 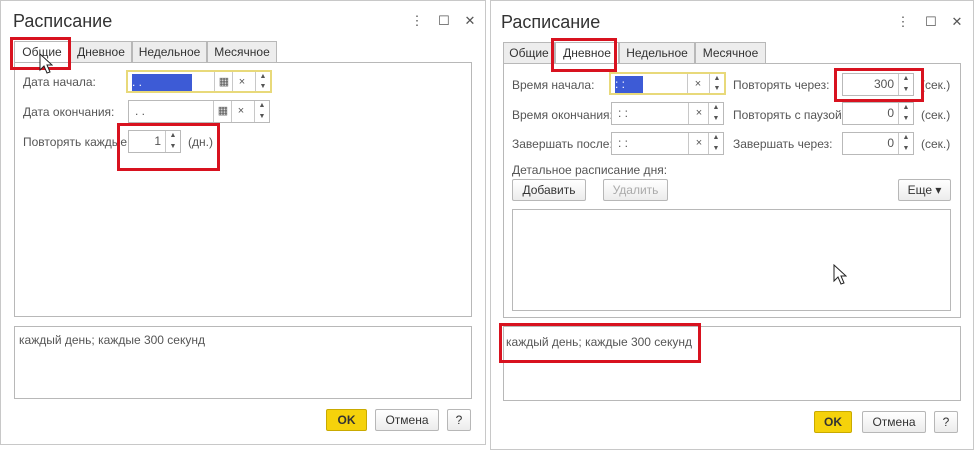 What do you see at coordinates (629, 84) in the screenshot?
I see `start-time-value: : :` at bounding box center [629, 84].